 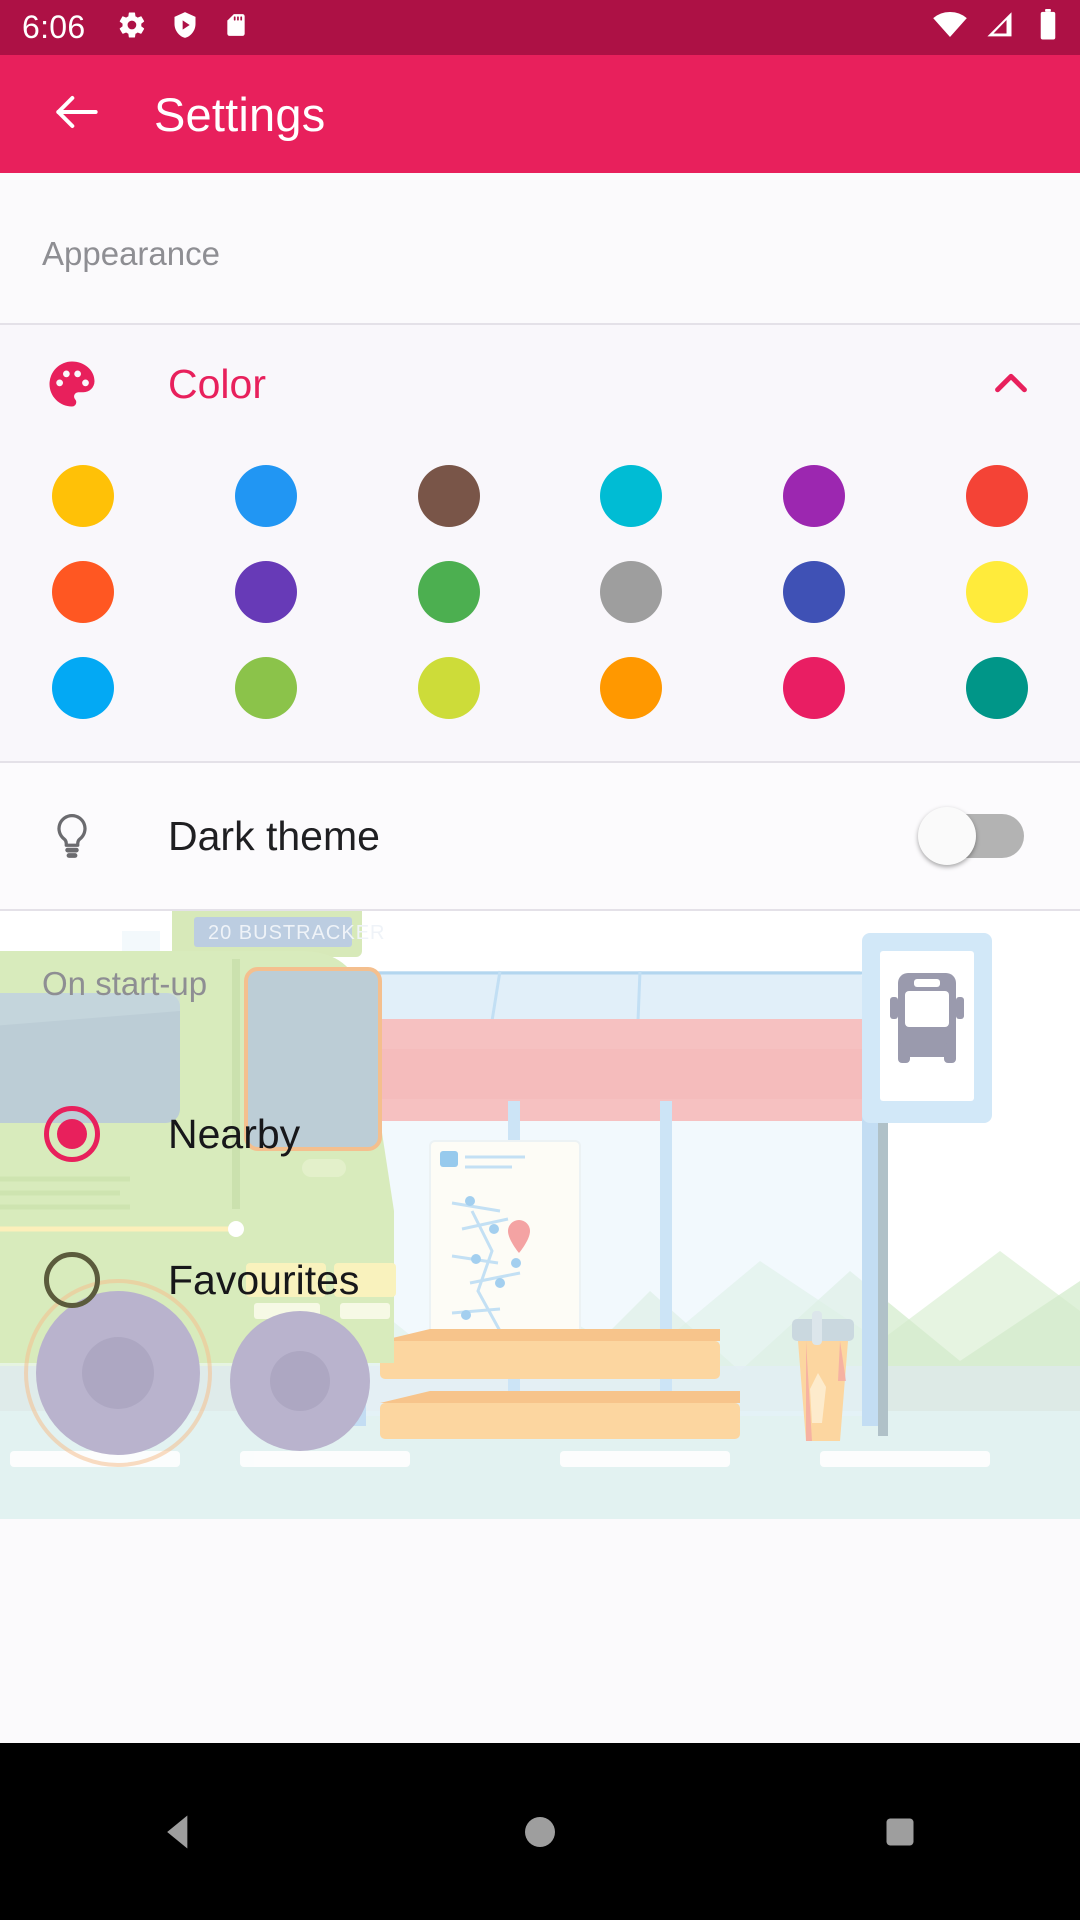 I want to click on status-bar-system-icons, so click(x=995, y=27).